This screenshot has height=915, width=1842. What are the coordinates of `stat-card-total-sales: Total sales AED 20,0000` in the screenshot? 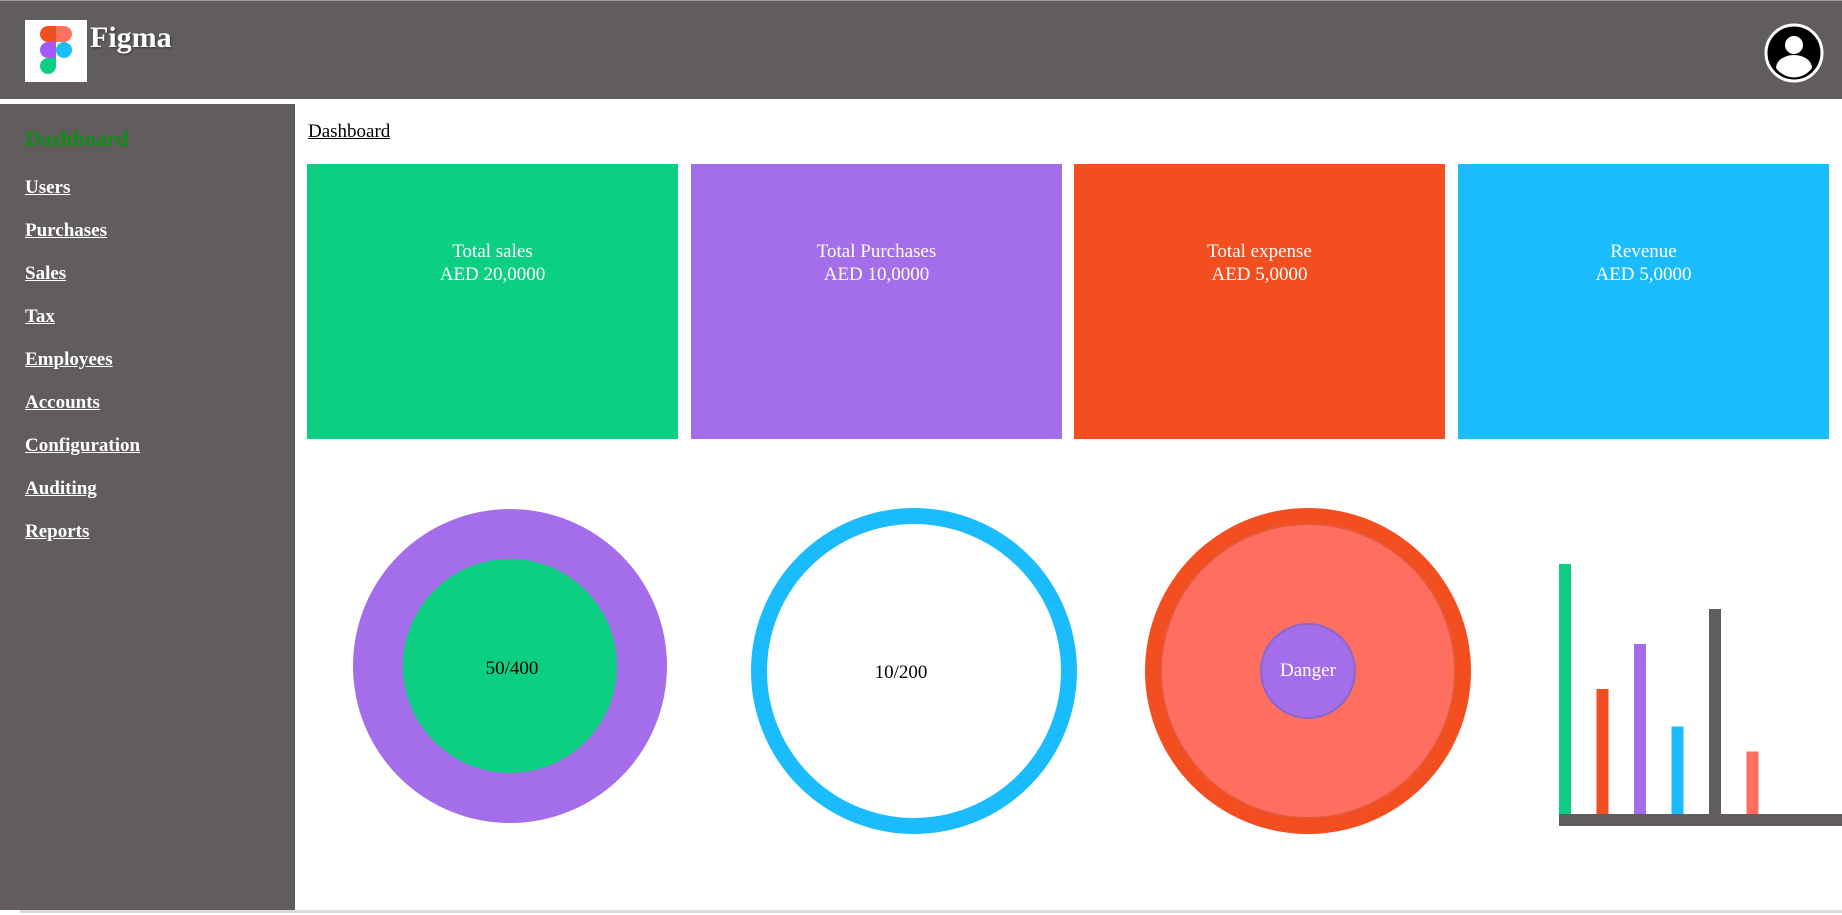 It's located at (492, 301).